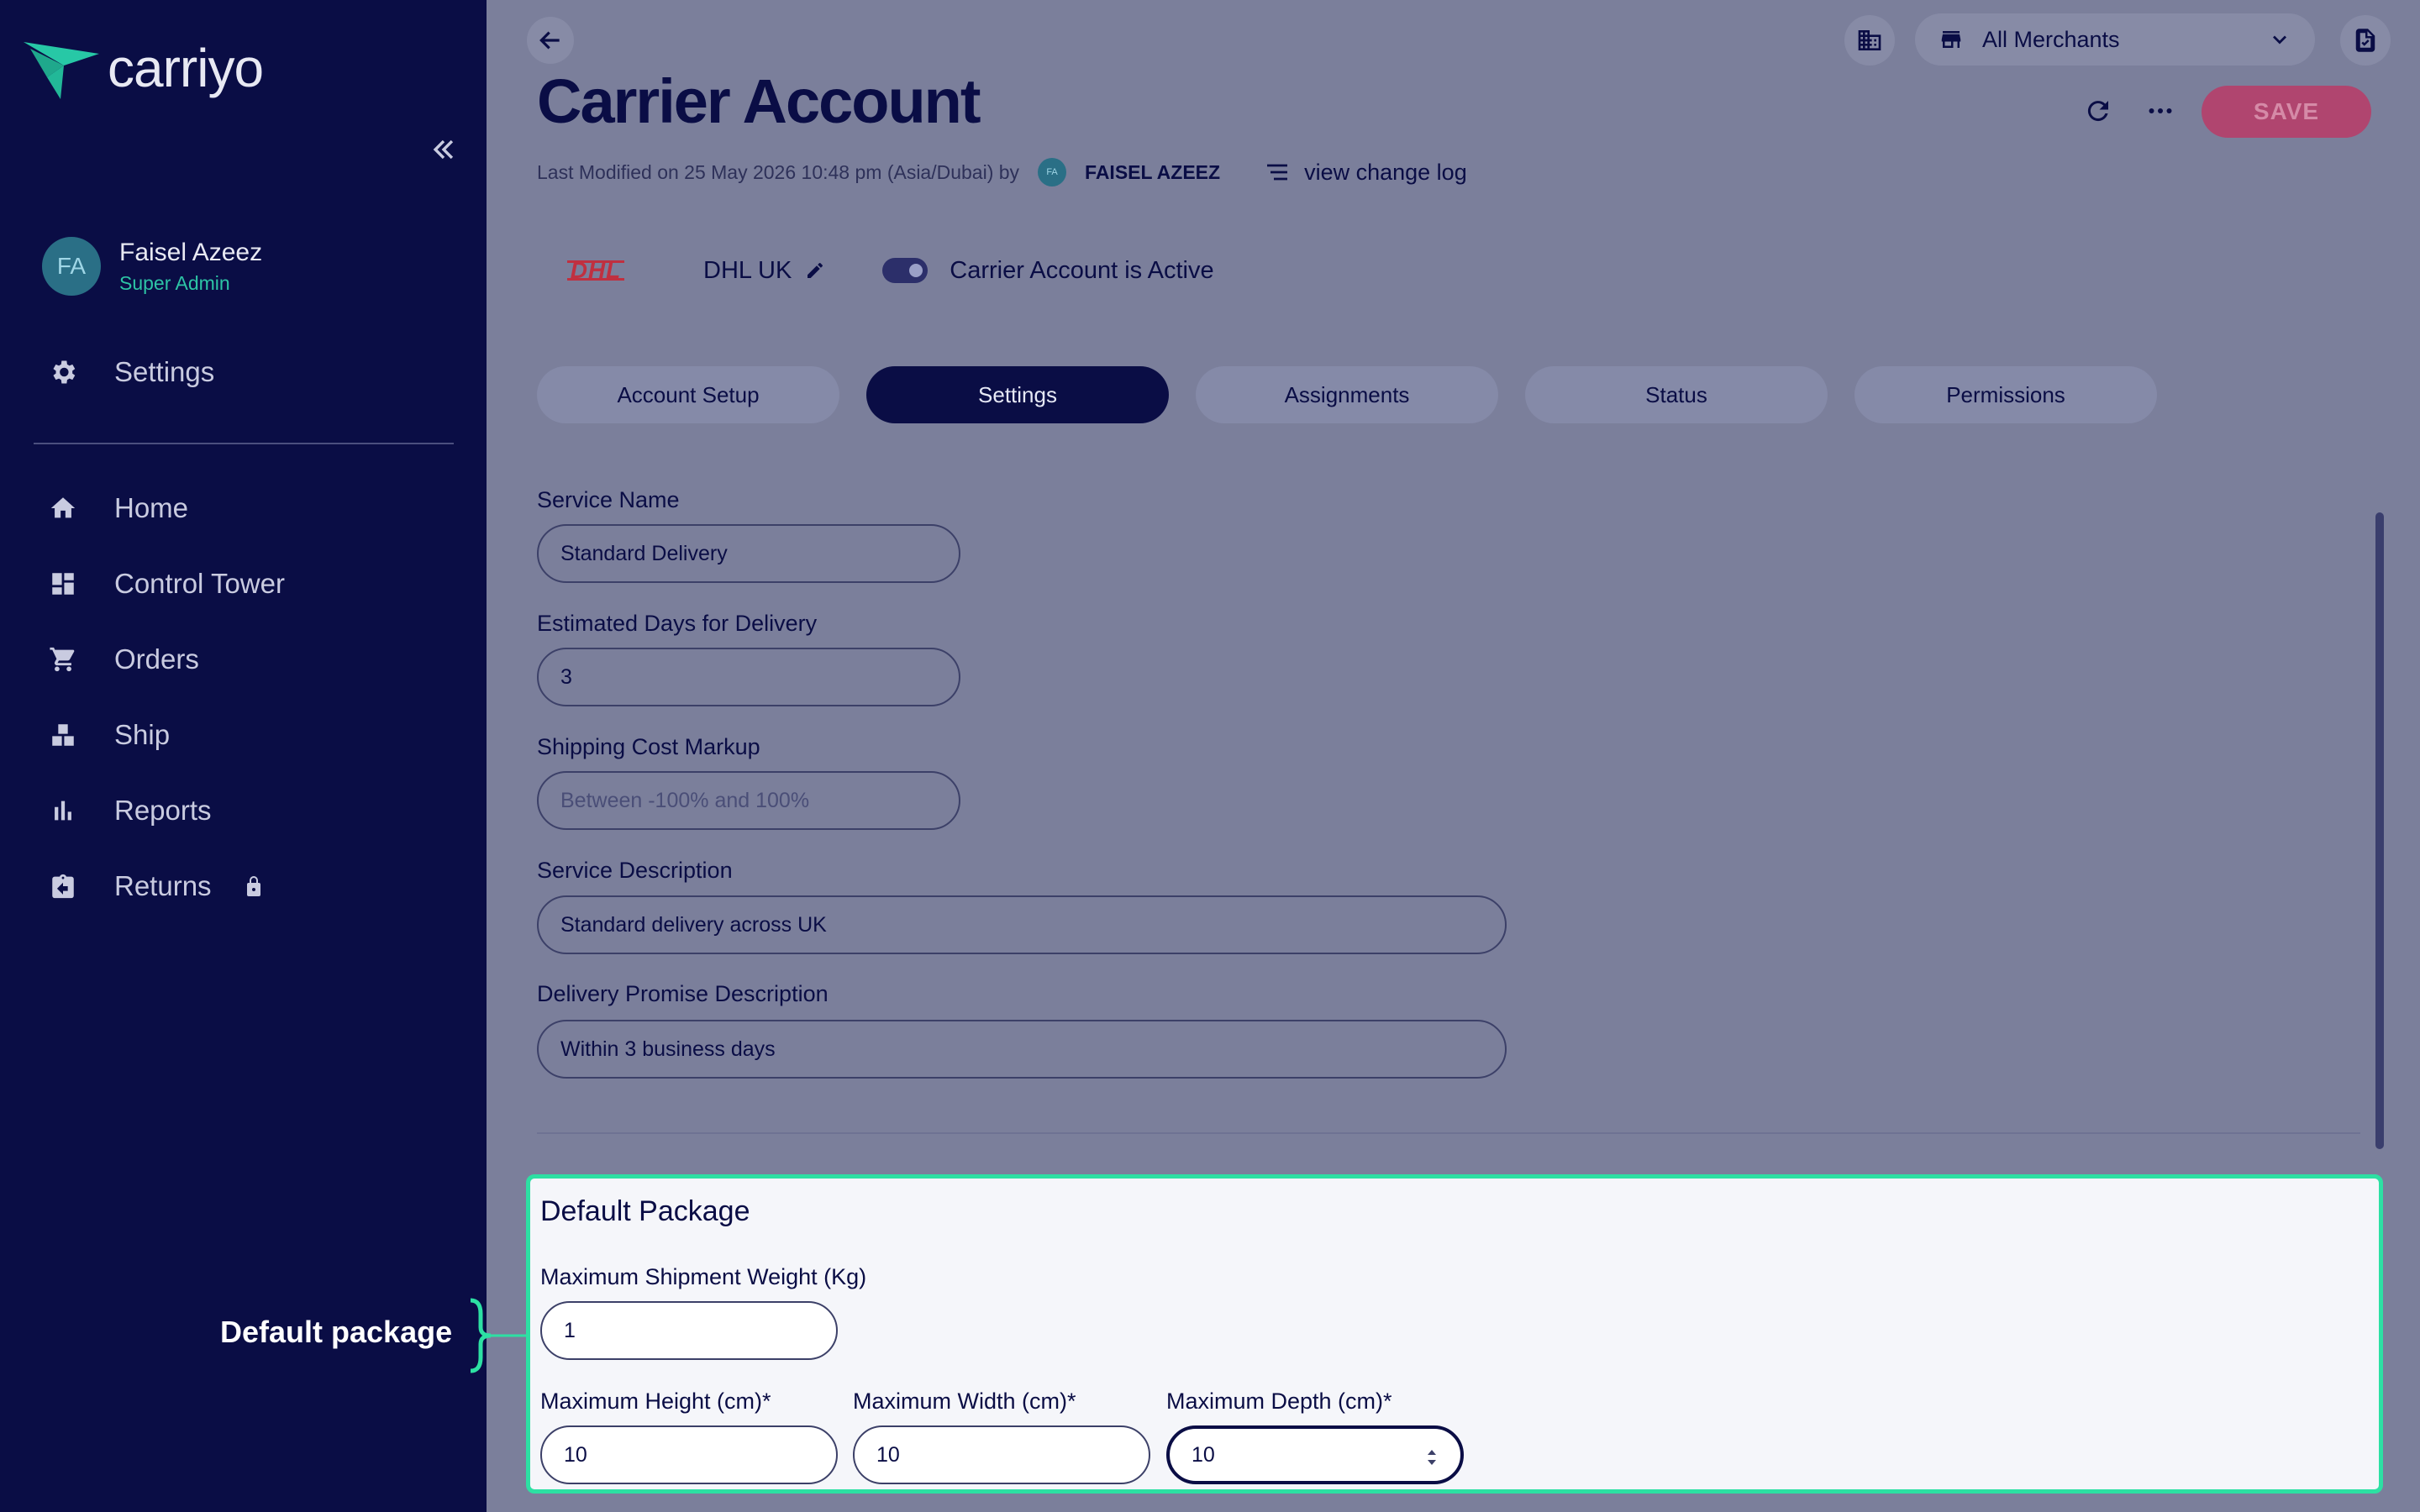 Image resolution: width=2420 pixels, height=1512 pixels. Describe the element at coordinates (1432, 1457) in the screenshot. I see `stepper-arrows-icon` at that location.